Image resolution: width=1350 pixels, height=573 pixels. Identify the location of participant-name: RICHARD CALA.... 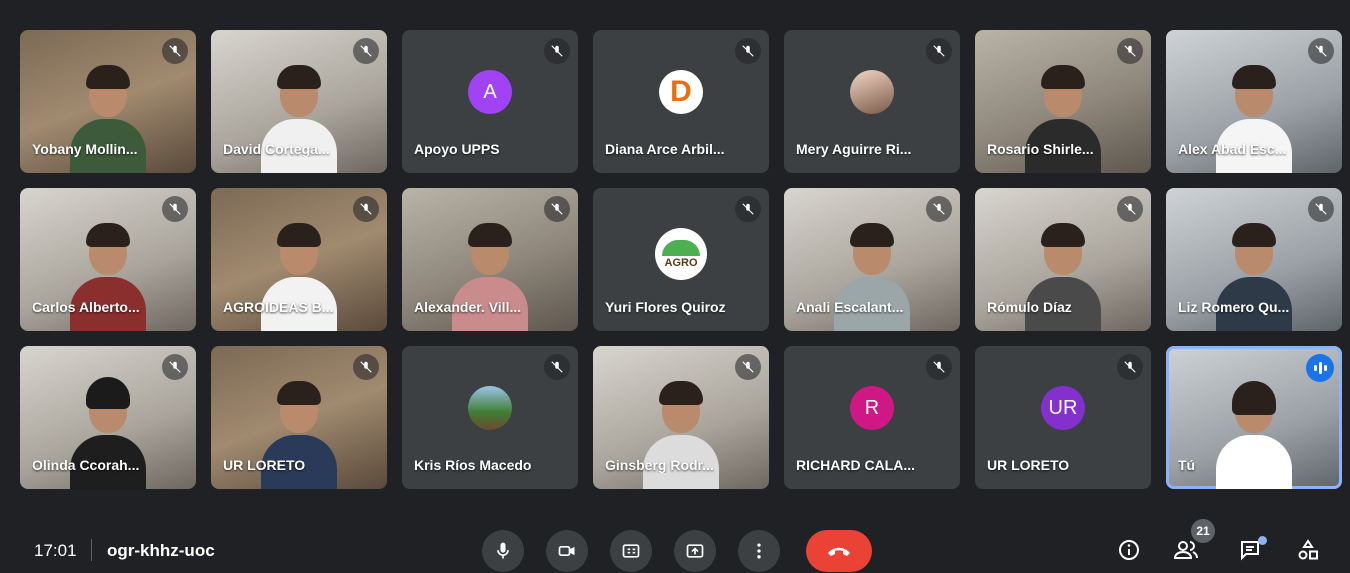
(855, 465).